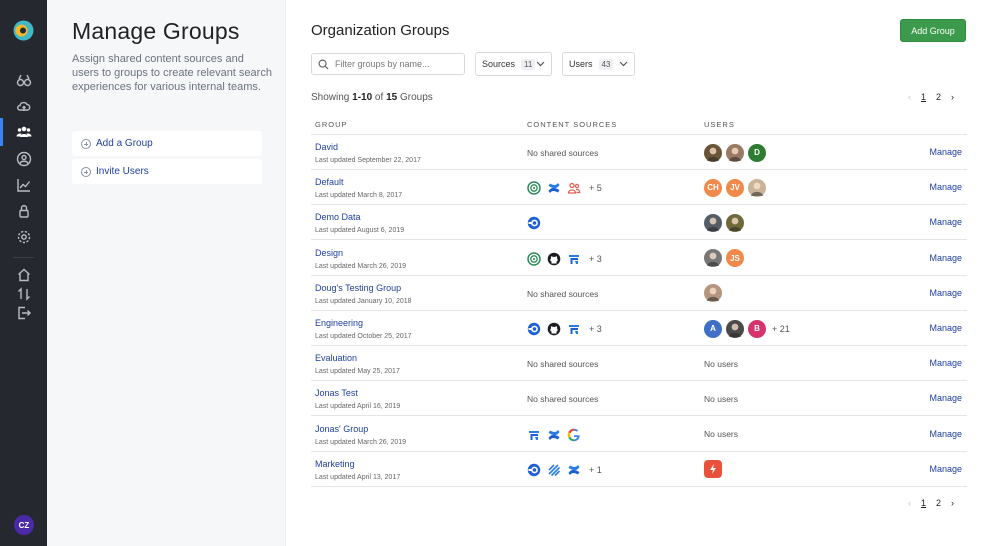 This screenshot has width=1000, height=546. I want to click on group-name-link: Engineering, so click(339, 323).